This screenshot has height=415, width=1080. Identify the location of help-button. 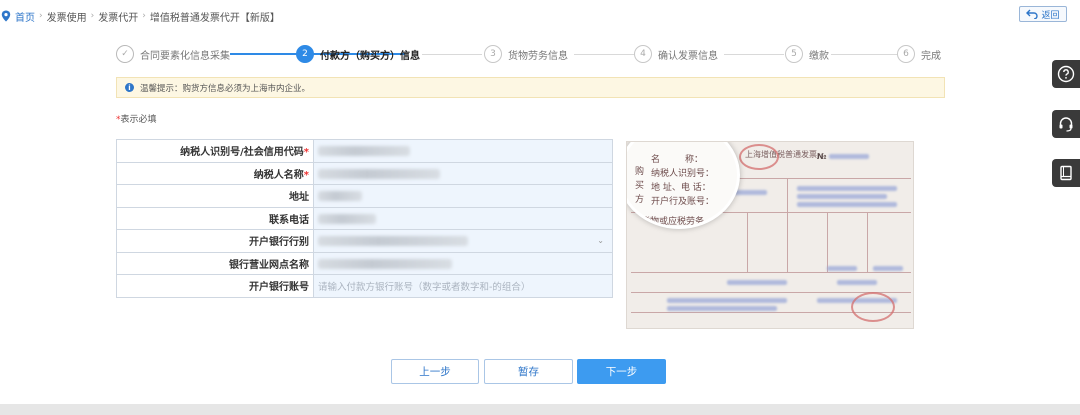
(1066, 74).